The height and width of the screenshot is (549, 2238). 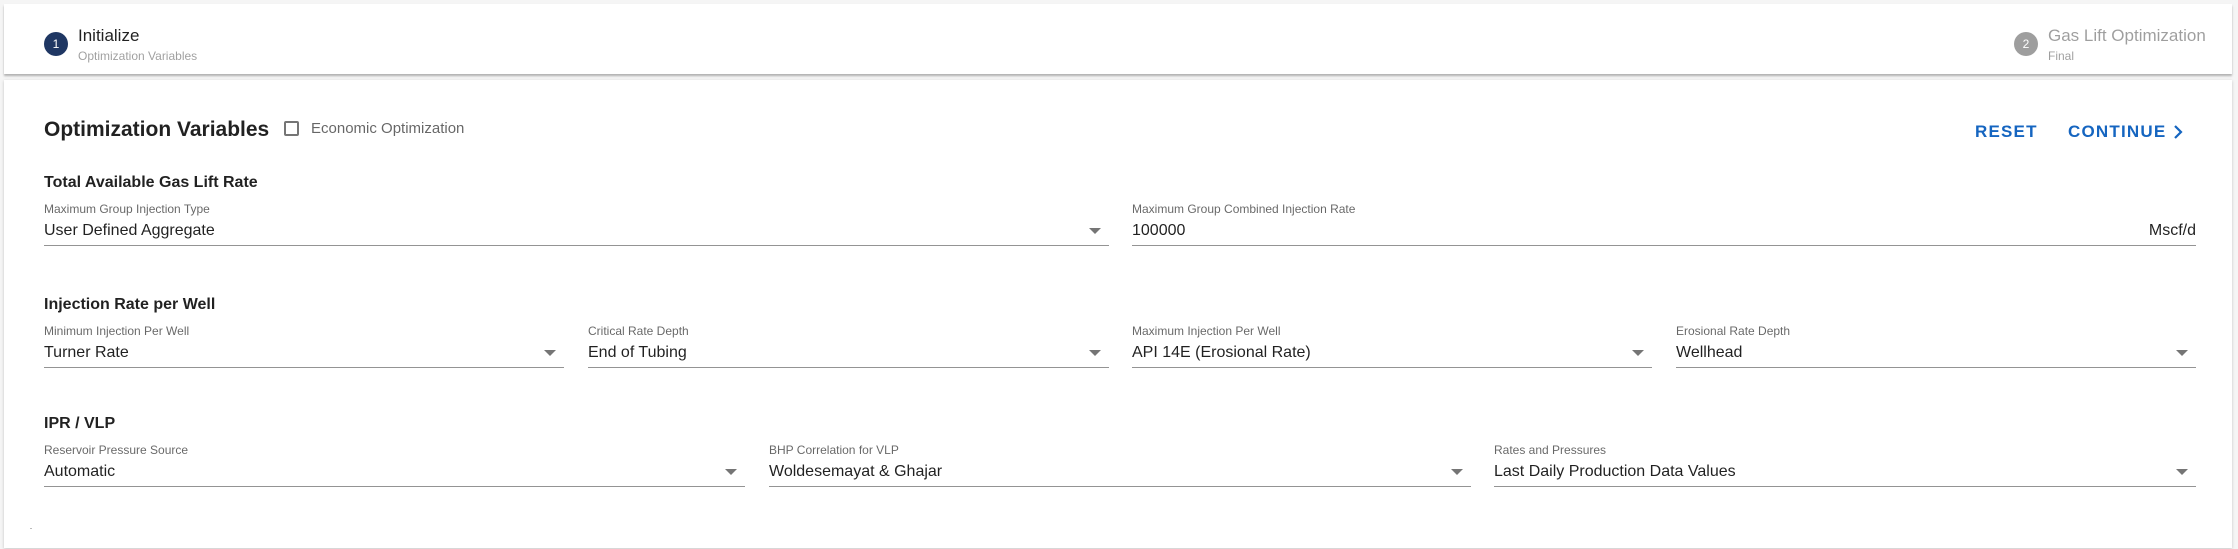 I want to click on field-label: Maximum Group Injection Type, so click(x=127, y=209).